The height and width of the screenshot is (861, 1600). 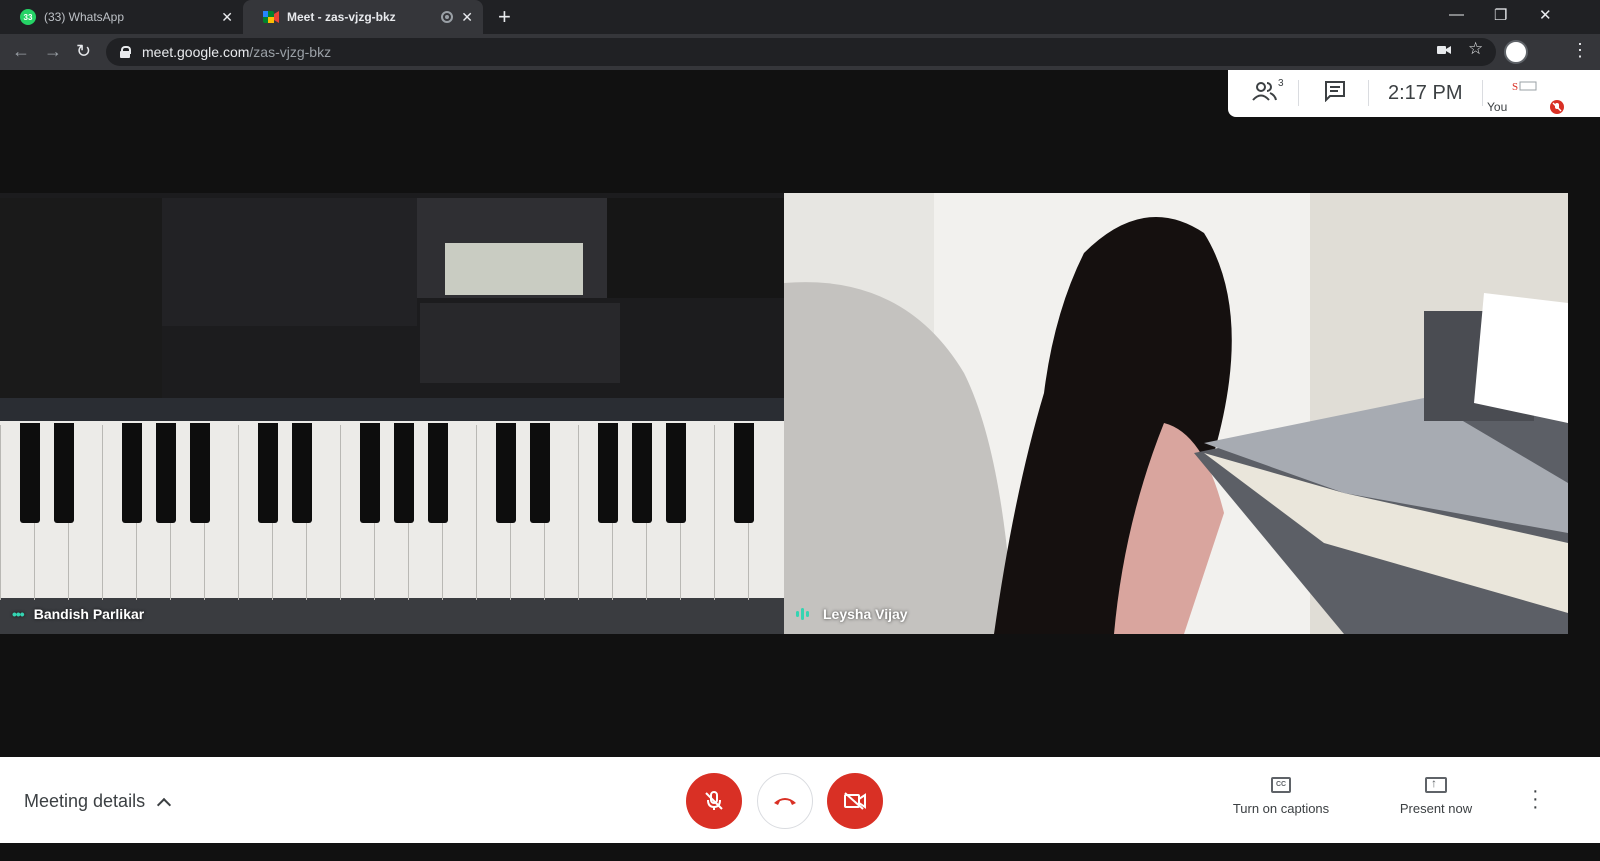 I want to click on chat-icon, so click(x=1335, y=92).